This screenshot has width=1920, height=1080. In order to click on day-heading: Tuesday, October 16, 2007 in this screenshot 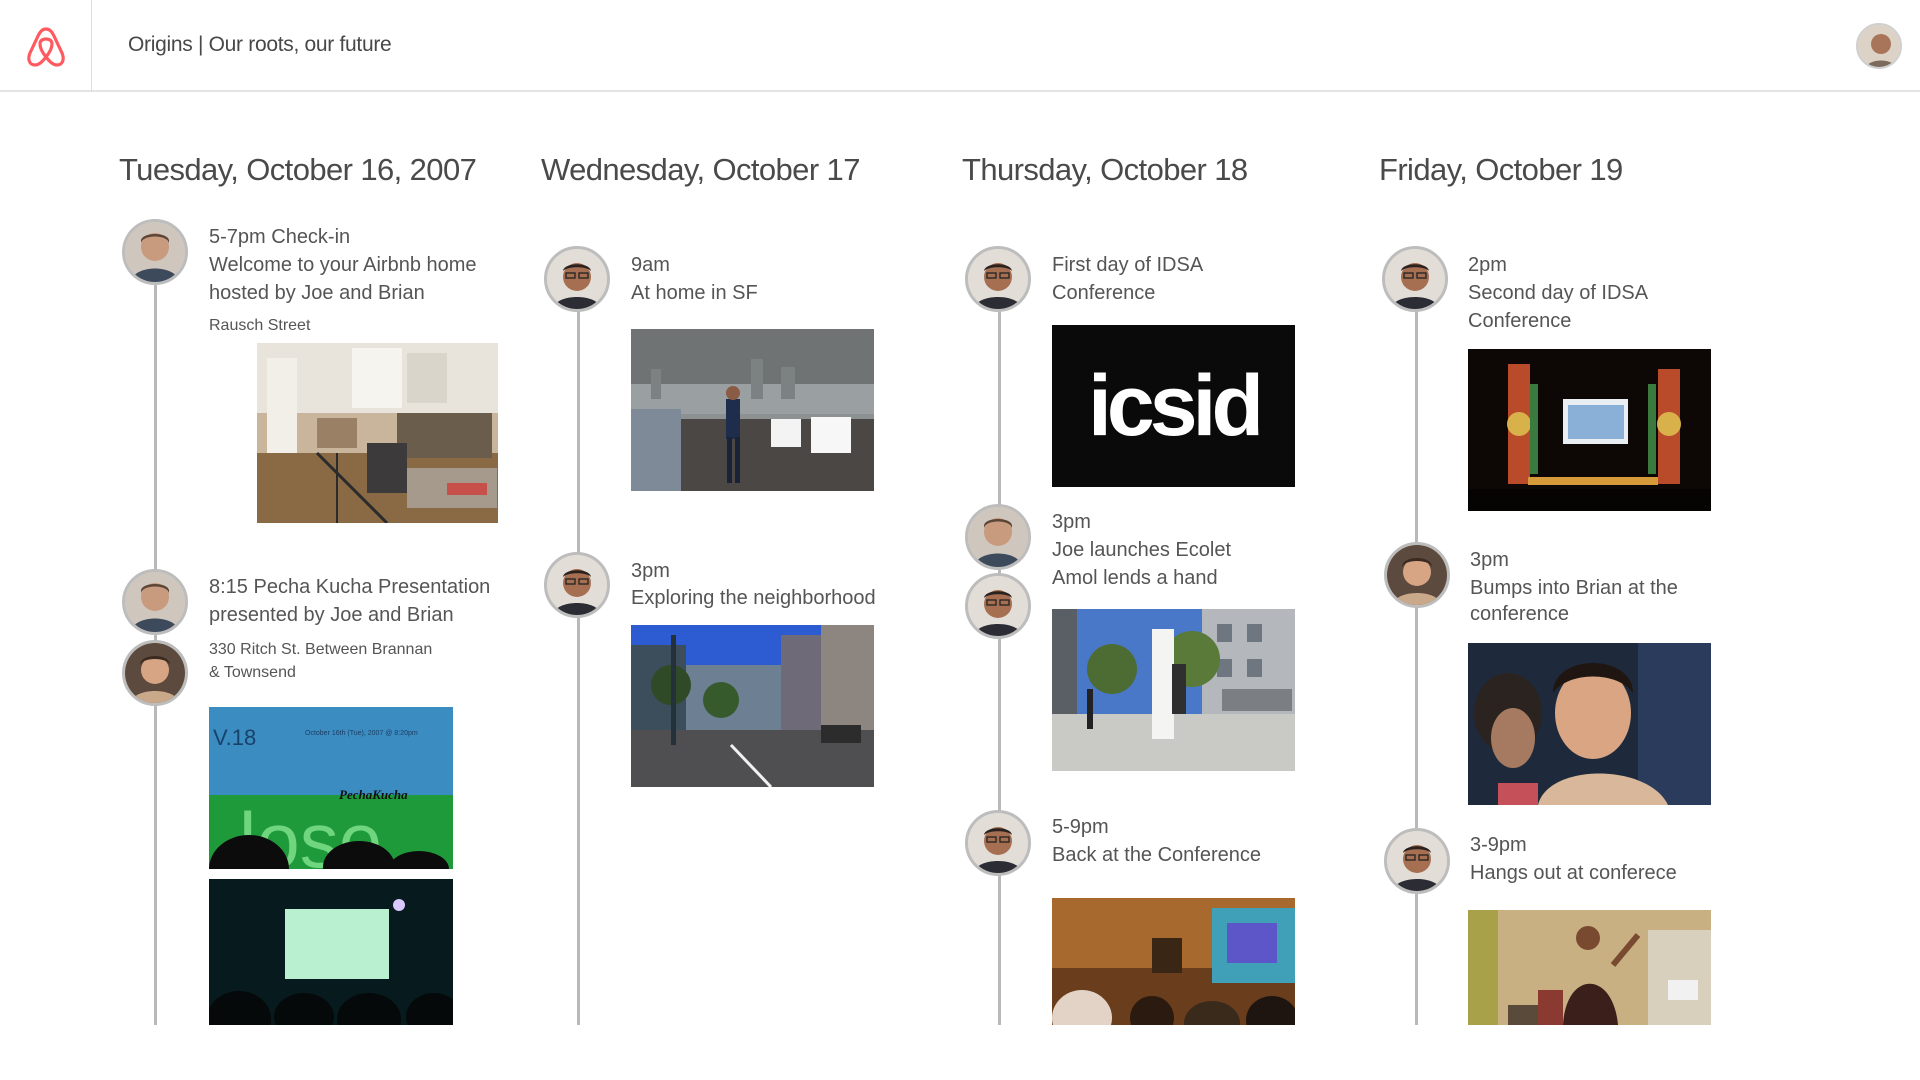, I will do `click(298, 169)`.